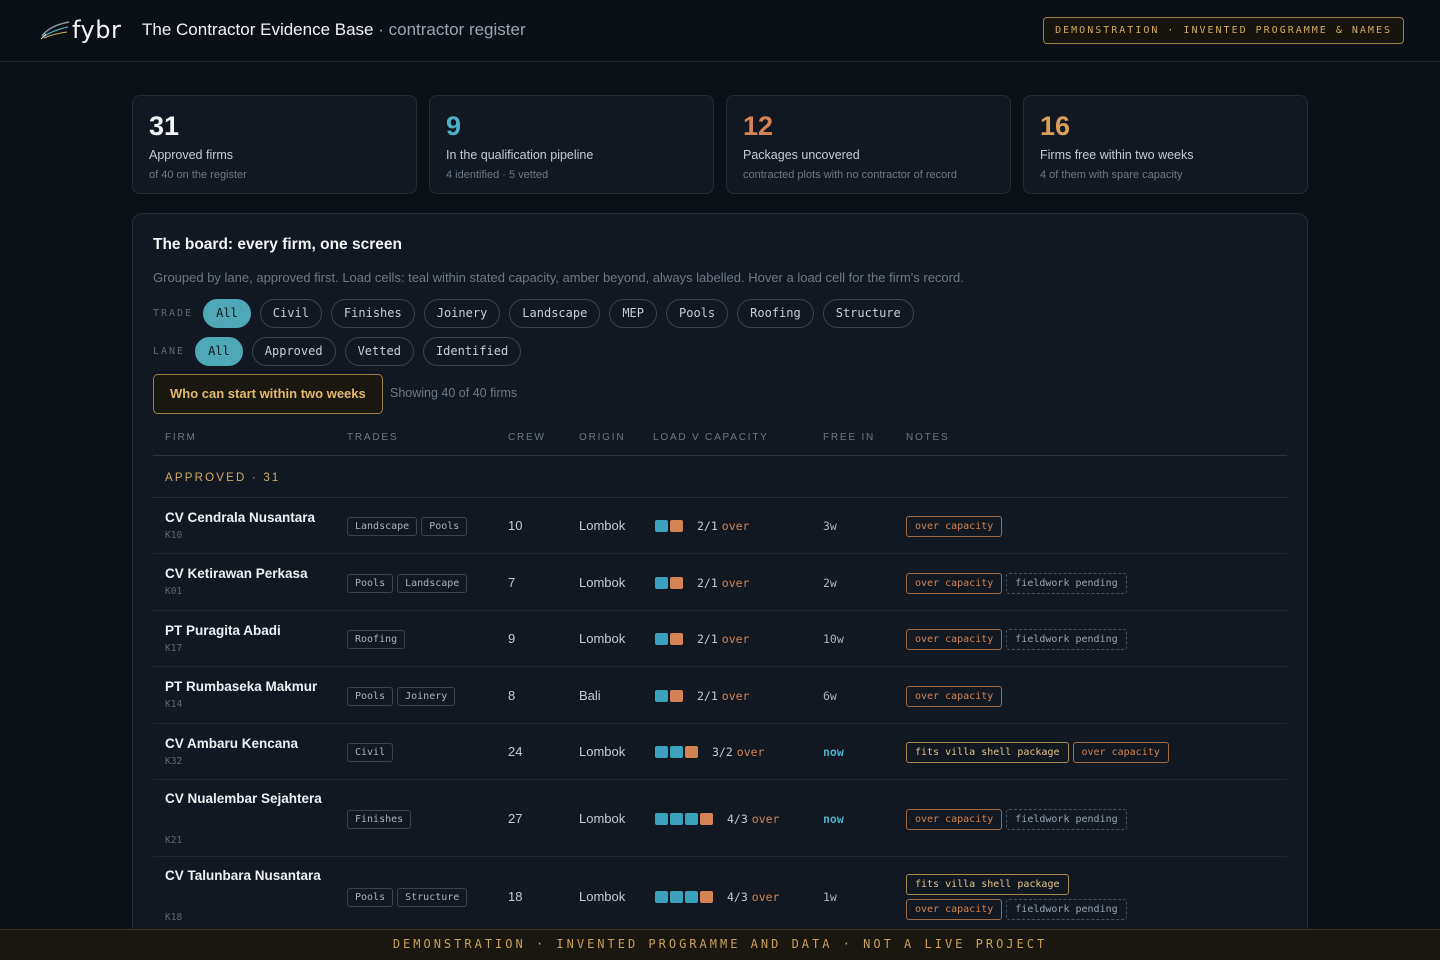  What do you see at coordinates (372, 313) in the screenshot?
I see `trade-chip-finishes: Finishes` at bounding box center [372, 313].